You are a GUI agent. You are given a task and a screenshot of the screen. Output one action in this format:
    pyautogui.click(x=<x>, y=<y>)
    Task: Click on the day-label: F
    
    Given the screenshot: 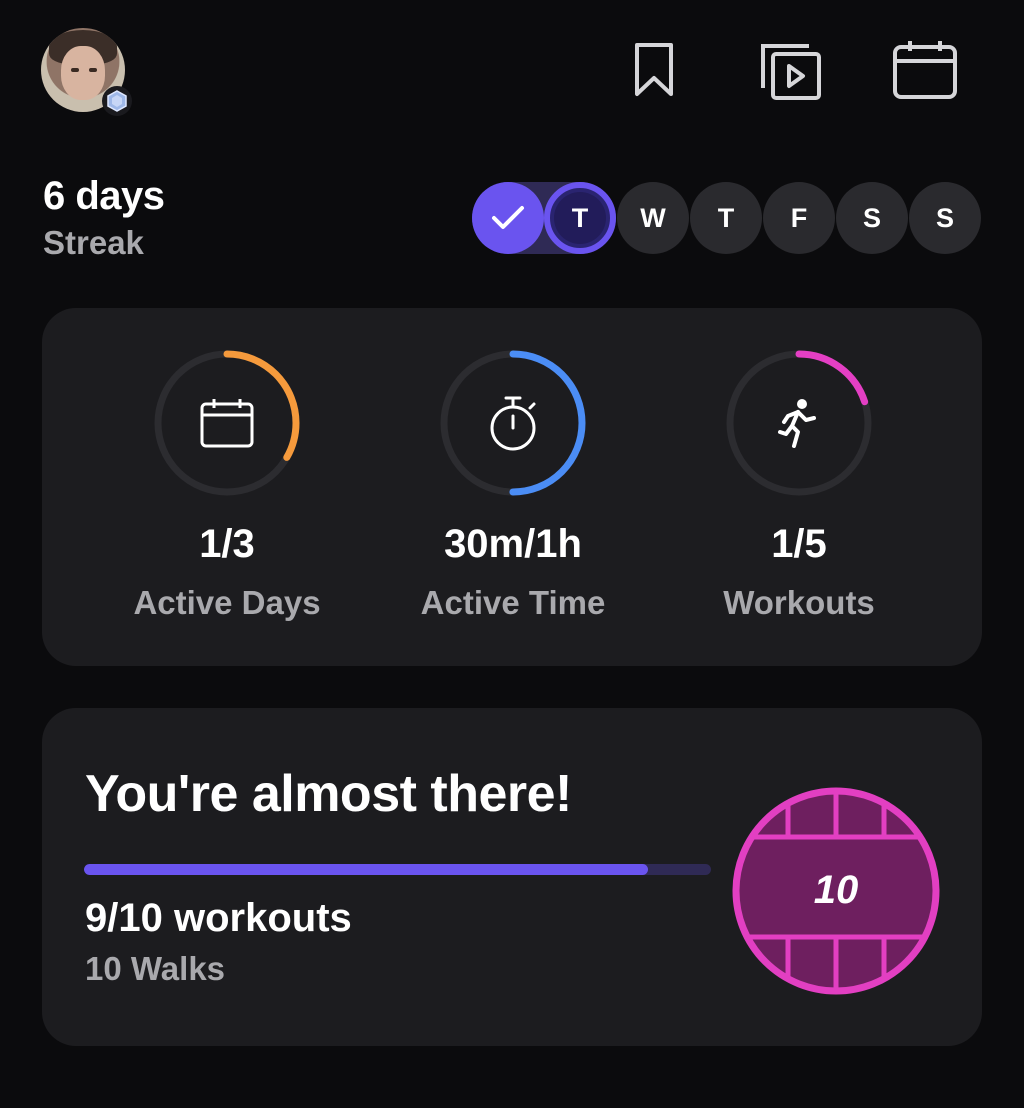 What is the action you would take?
    pyautogui.click(x=799, y=217)
    